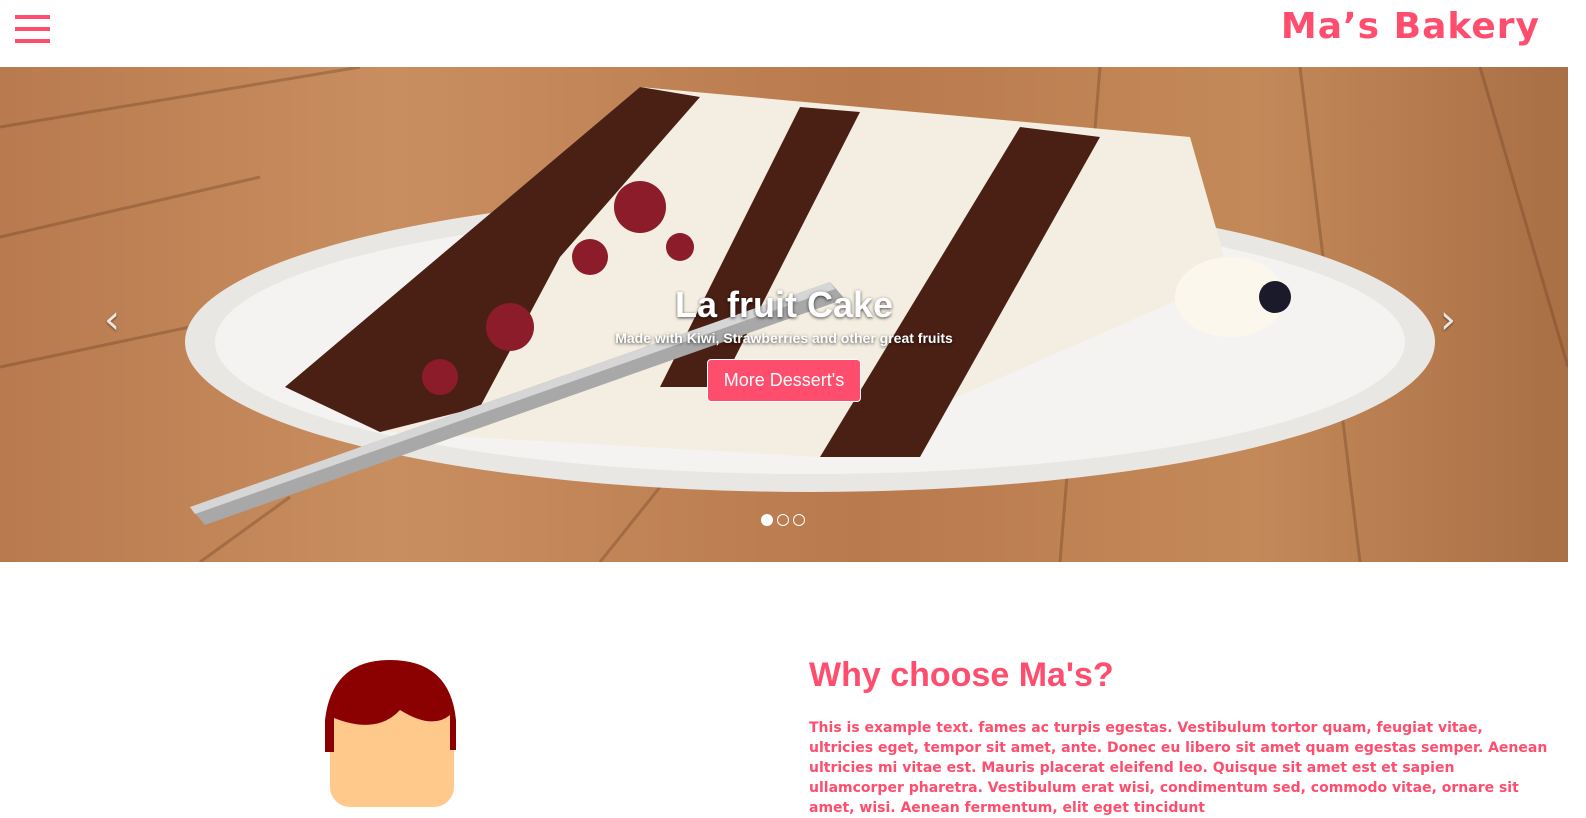 This screenshot has width=1586, height=818. What do you see at coordinates (961, 675) in the screenshot?
I see `why-choose-heading: Why choose Ma's?` at bounding box center [961, 675].